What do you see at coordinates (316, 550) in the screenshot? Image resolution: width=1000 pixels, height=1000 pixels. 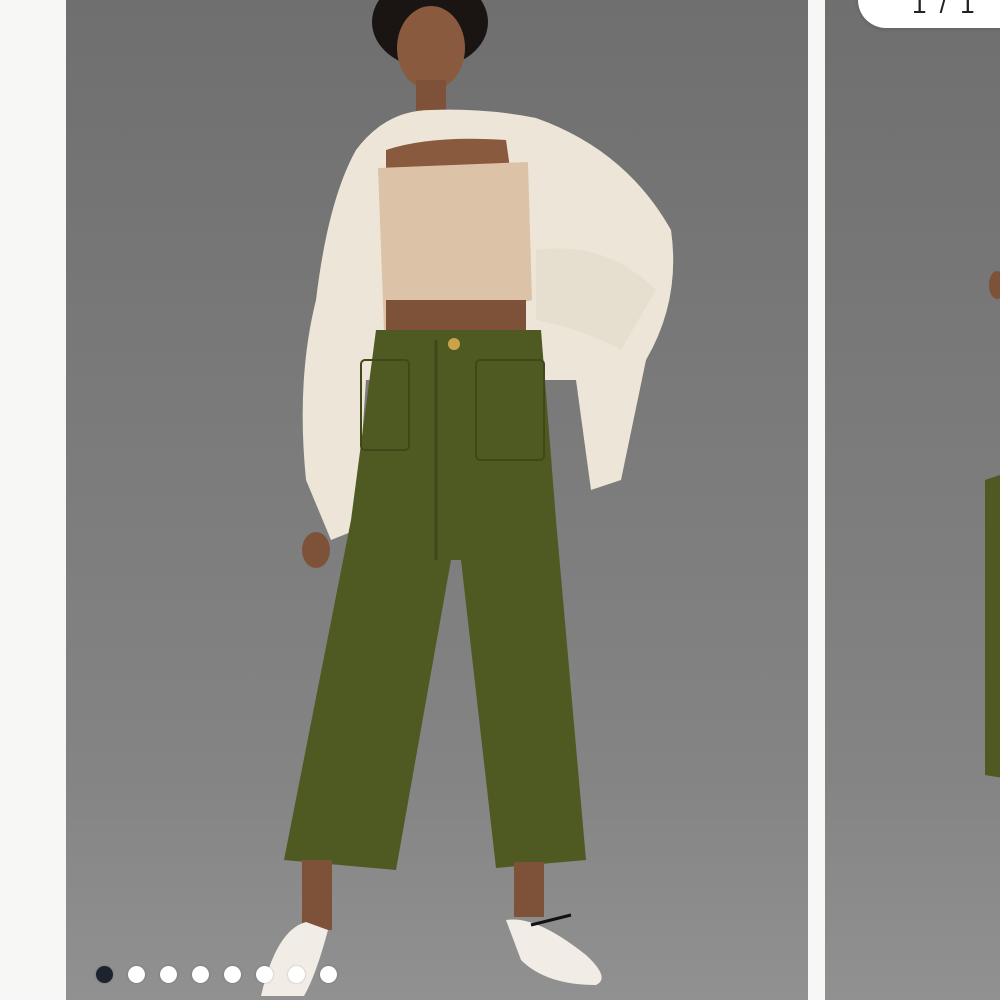 I see `hand-shape` at bounding box center [316, 550].